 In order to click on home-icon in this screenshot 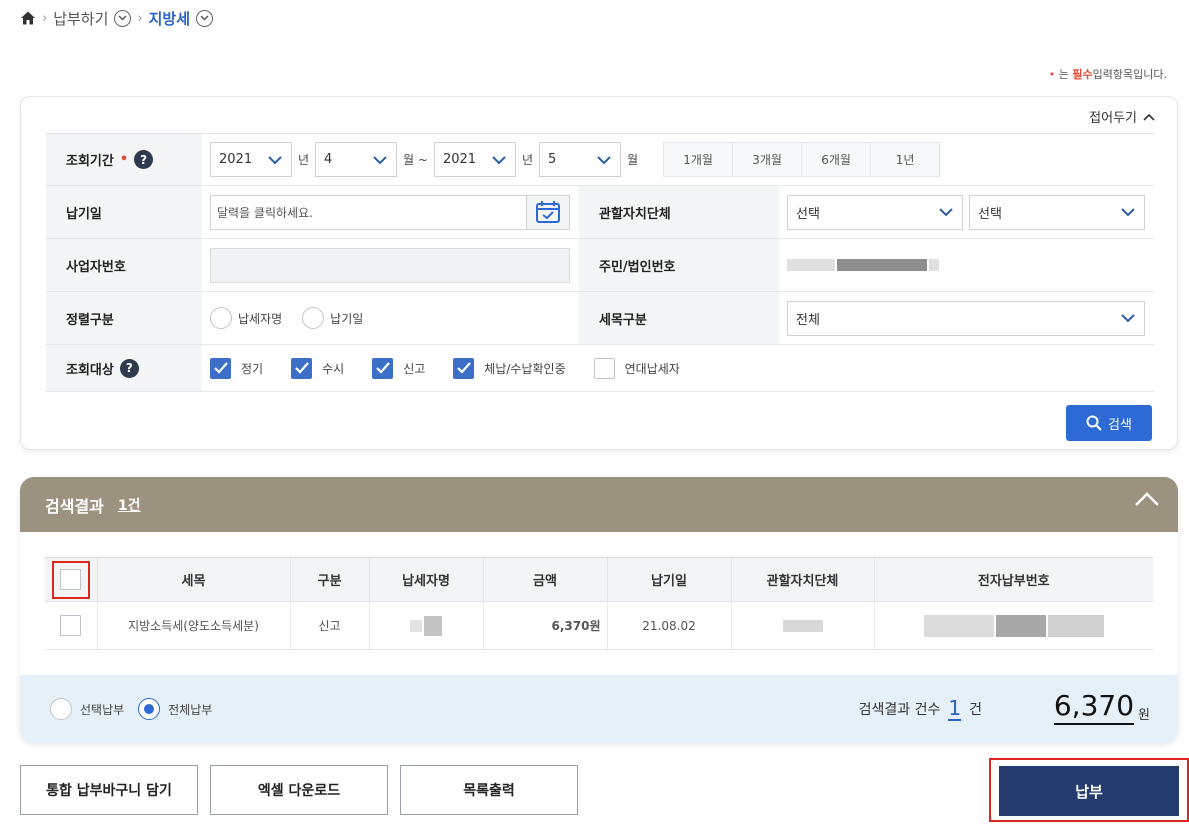, I will do `click(28, 18)`.